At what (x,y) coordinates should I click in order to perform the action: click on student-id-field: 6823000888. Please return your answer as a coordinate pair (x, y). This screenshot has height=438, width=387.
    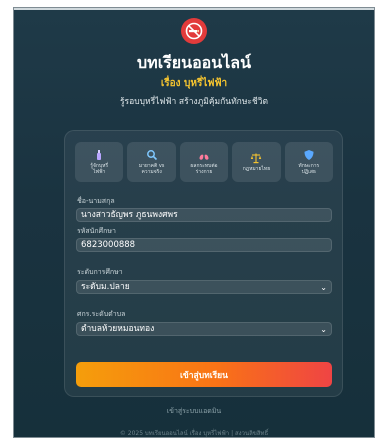
    Looking at the image, I should click on (204, 245).